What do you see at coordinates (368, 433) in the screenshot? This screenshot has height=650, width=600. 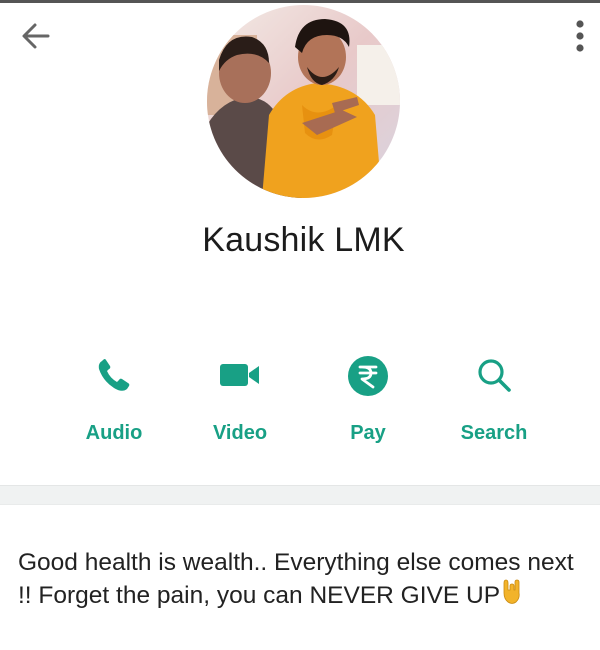 I see `pay-label: Pay` at bounding box center [368, 433].